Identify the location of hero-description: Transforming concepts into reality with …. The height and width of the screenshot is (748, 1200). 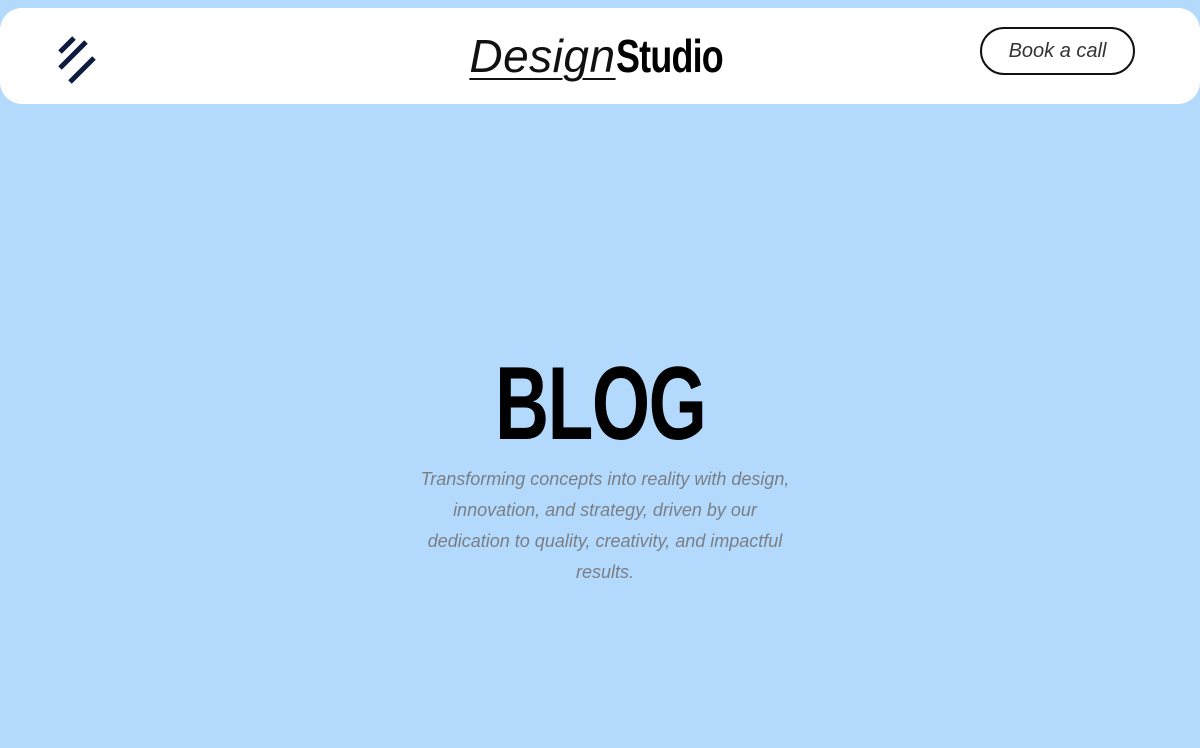
(605, 525).